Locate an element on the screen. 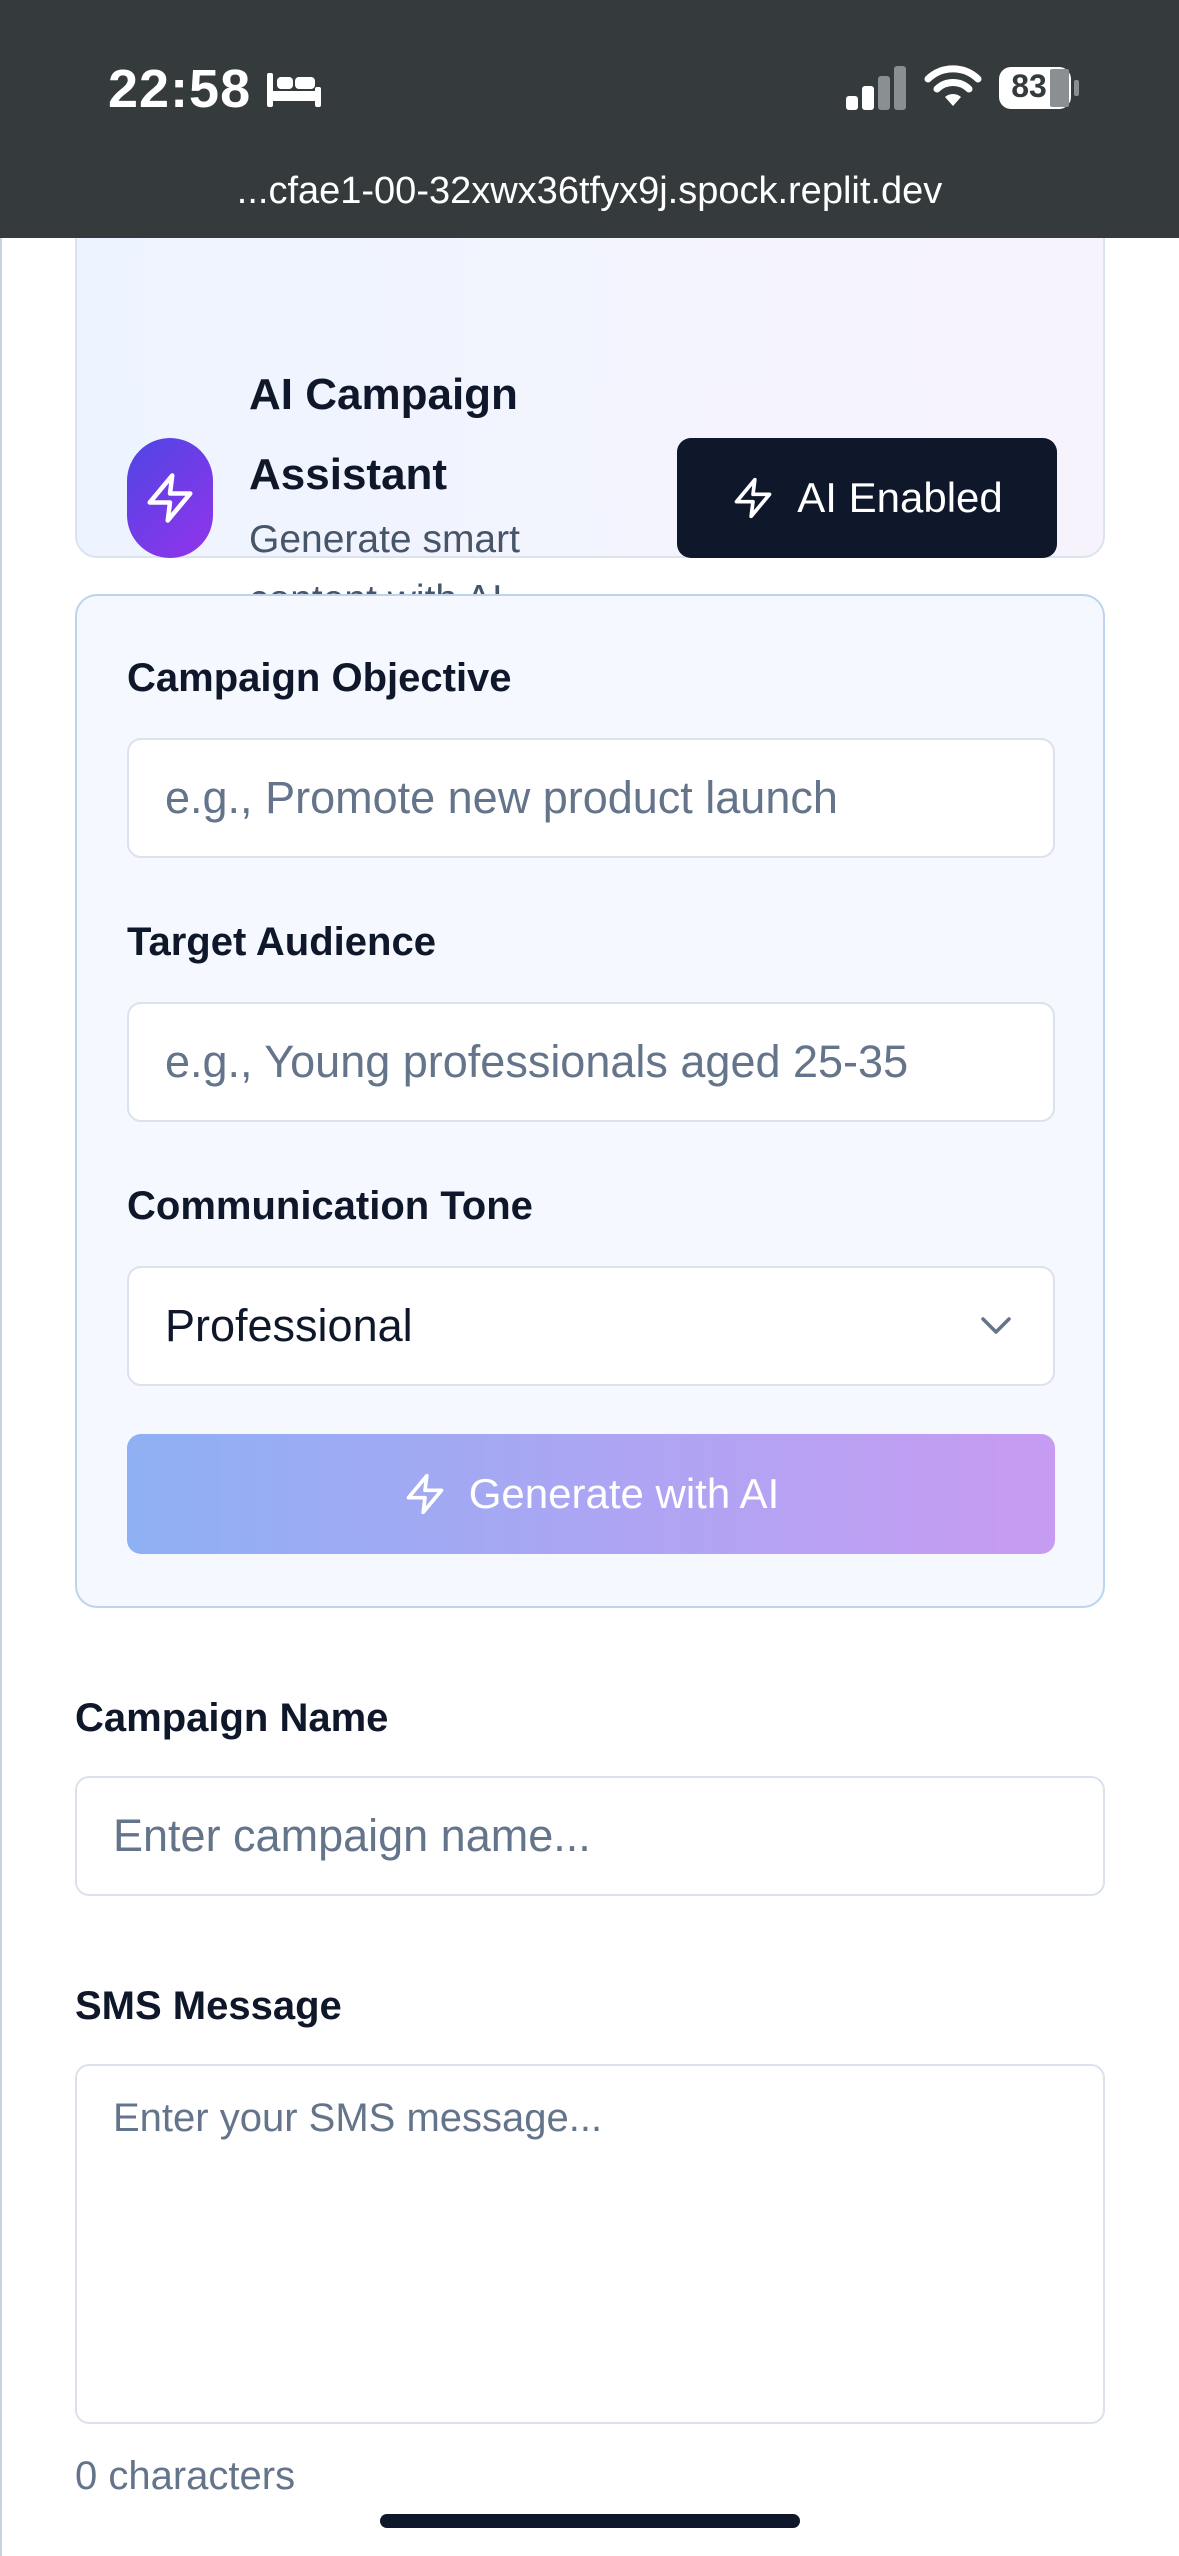  campaign-name-label: Campaign Name is located at coordinates (232, 1718).